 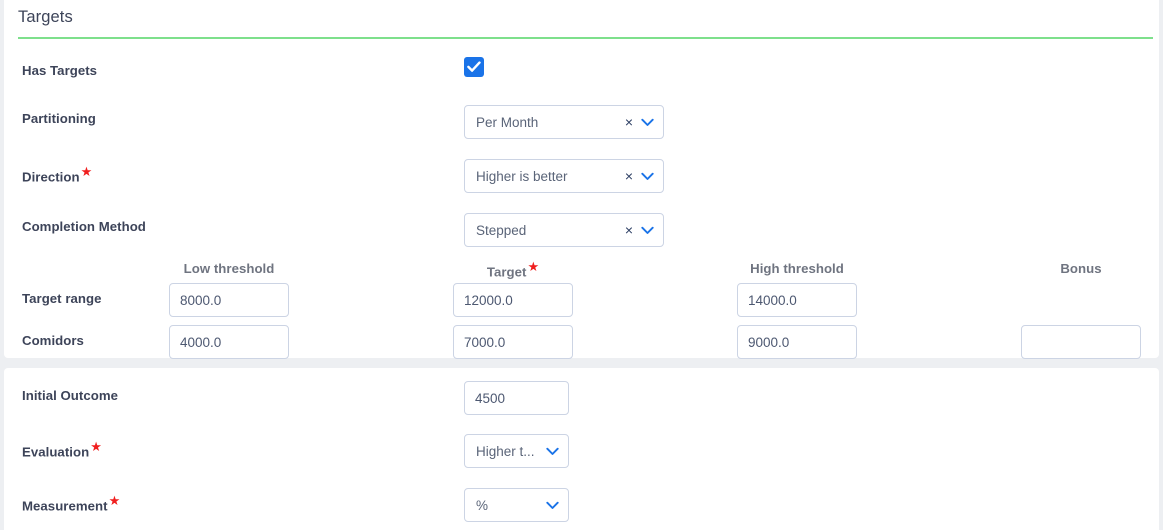 What do you see at coordinates (229, 300) in the screenshot?
I see `target-range-low-threshold-input` at bounding box center [229, 300].